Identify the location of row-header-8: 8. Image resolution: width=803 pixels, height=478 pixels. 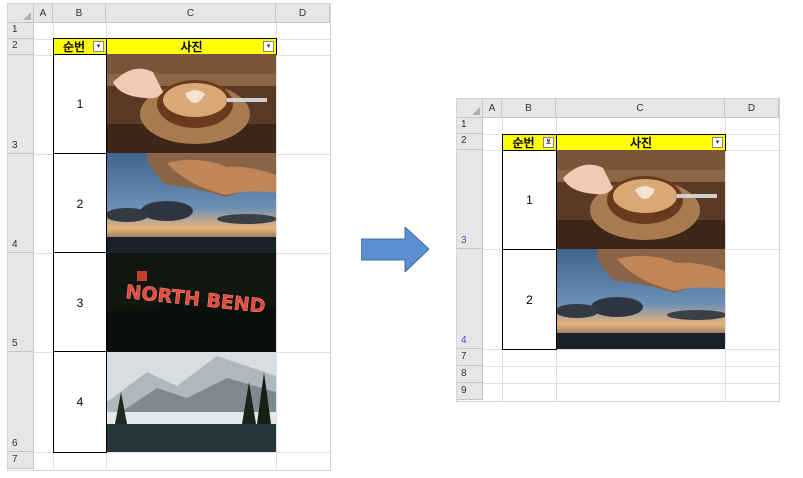
(470, 374).